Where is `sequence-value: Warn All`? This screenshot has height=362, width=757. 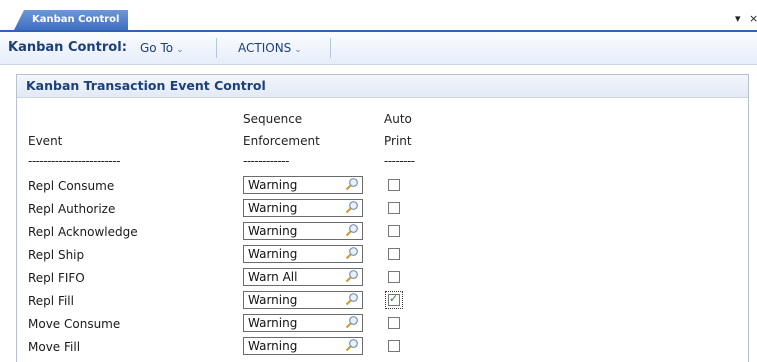 sequence-value: Warn All is located at coordinates (273, 277).